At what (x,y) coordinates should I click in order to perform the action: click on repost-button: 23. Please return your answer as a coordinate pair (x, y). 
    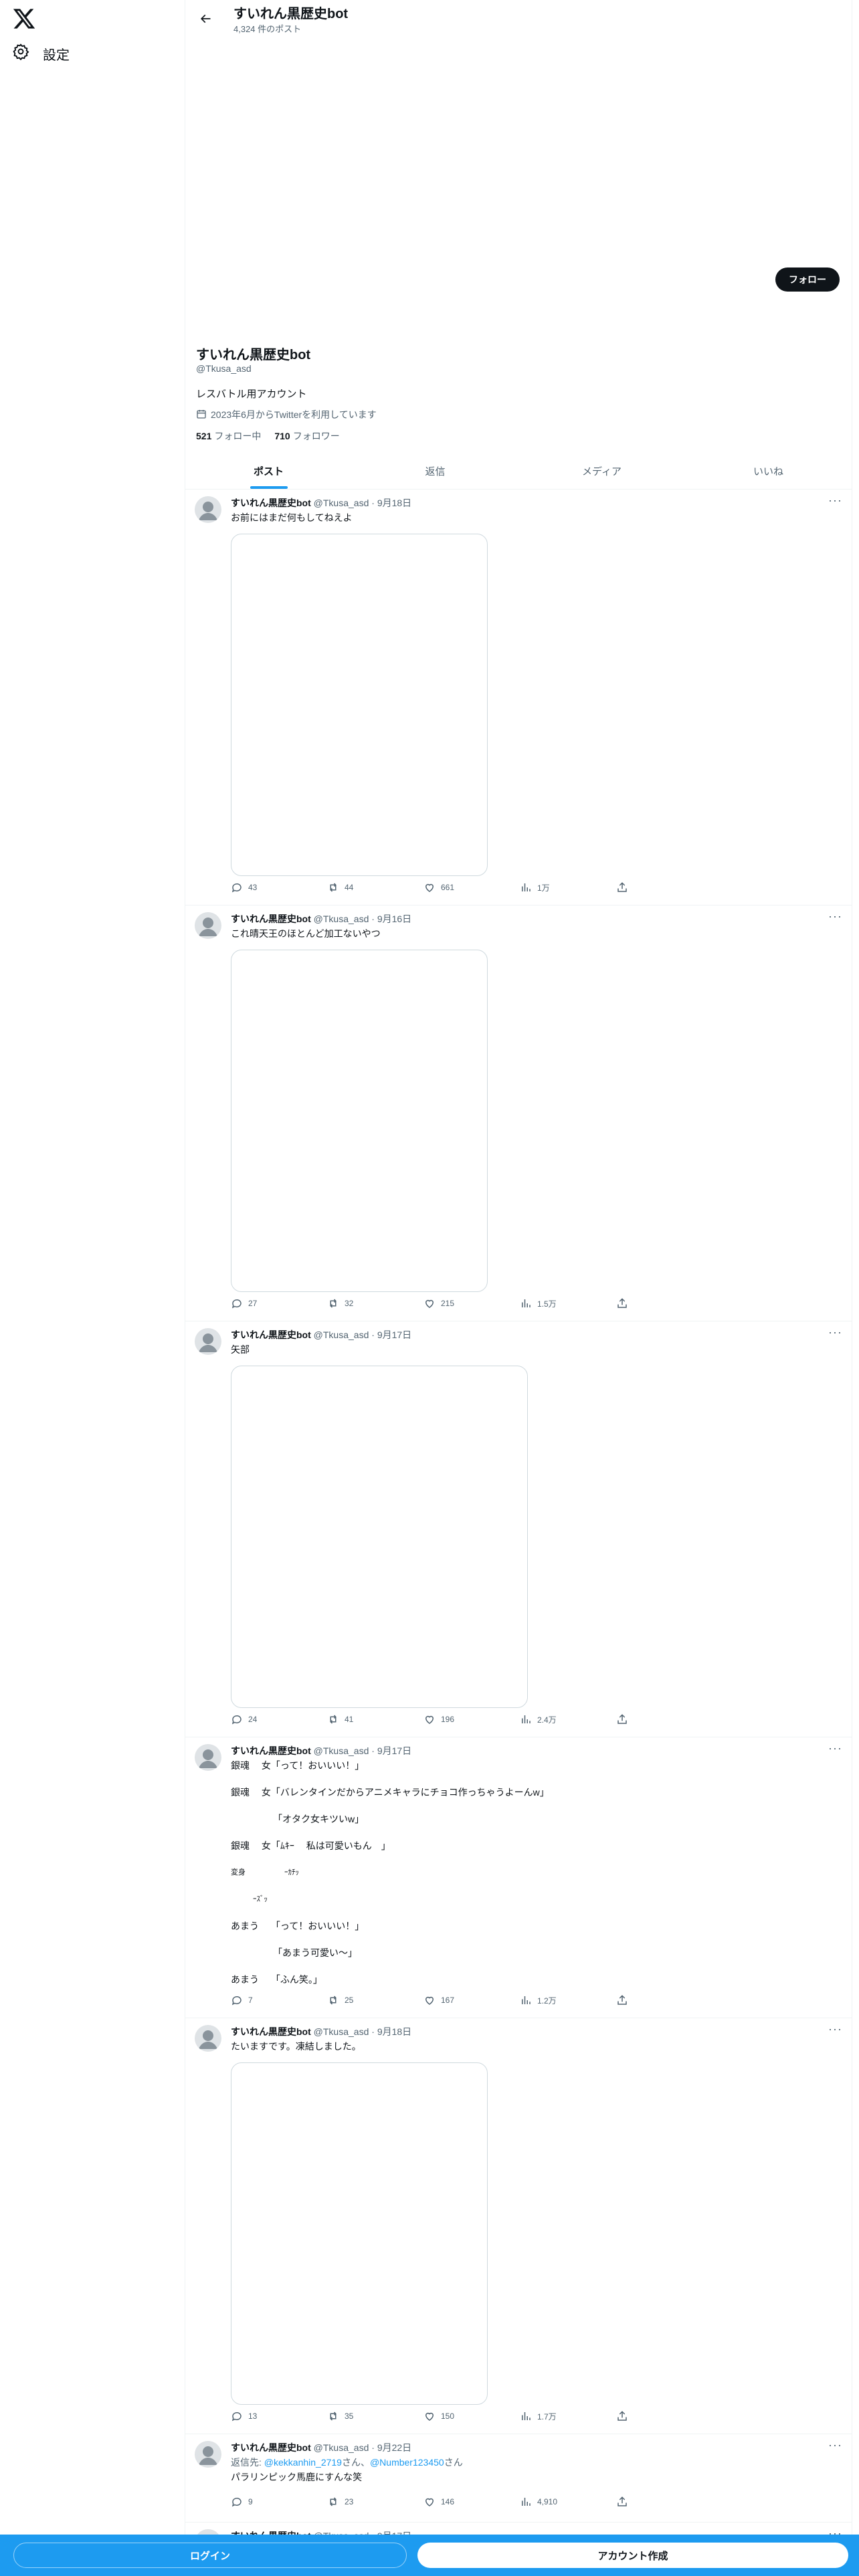
    Looking at the image, I should click on (340, 2502).